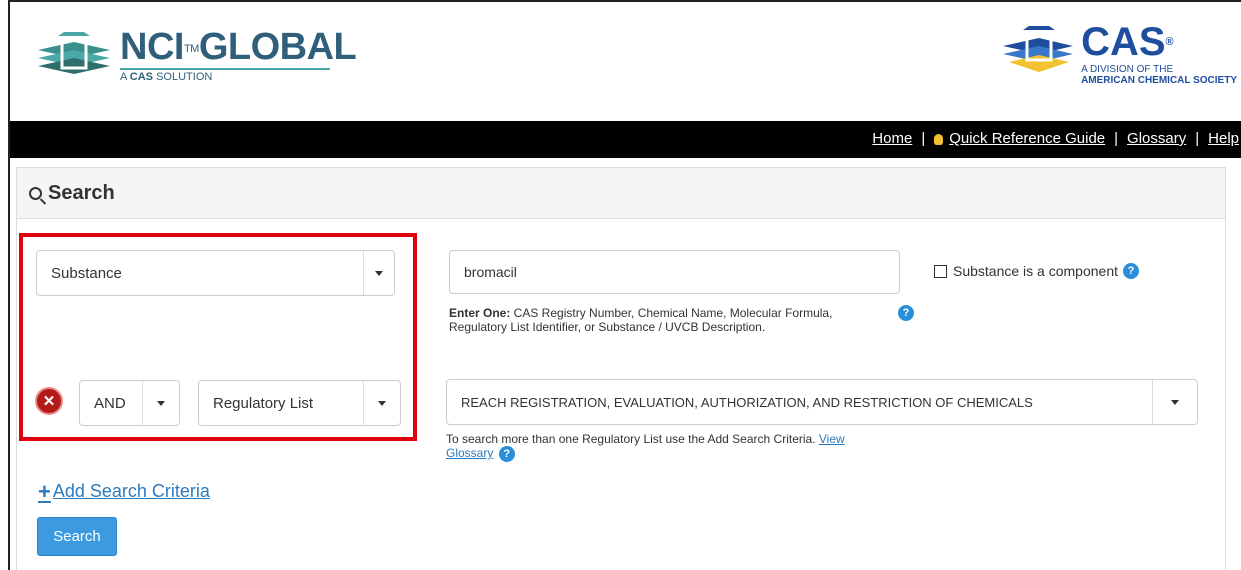 The width and height of the screenshot is (1241, 570). I want to click on nci-logo-subtitle: A CAS SOLUTION, so click(225, 75).